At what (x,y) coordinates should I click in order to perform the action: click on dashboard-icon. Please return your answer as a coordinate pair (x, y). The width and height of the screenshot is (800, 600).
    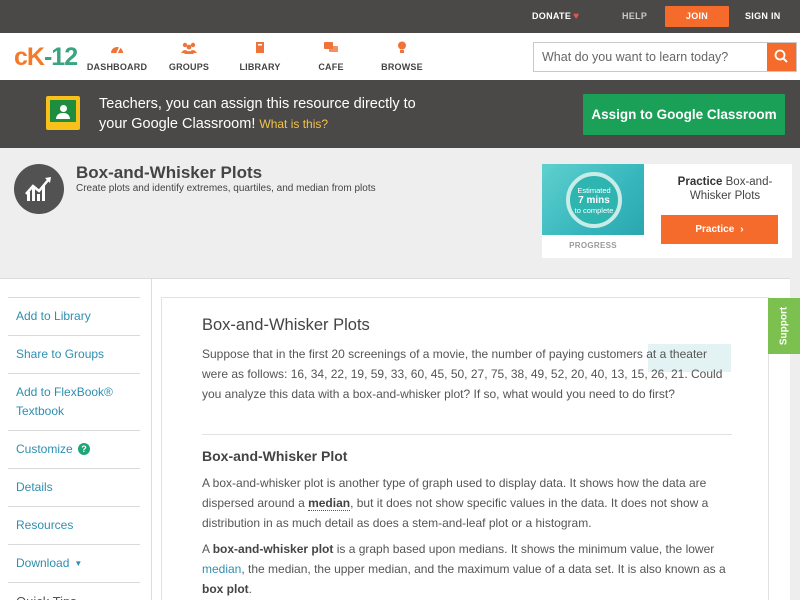
    Looking at the image, I should click on (117, 49).